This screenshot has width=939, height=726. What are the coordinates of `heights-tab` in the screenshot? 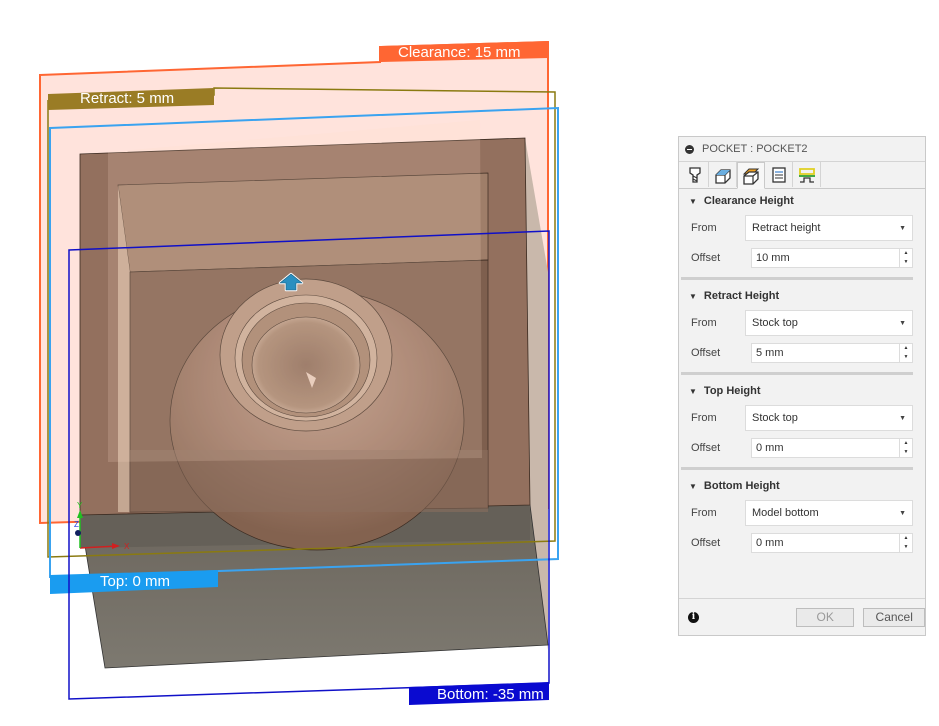 It's located at (751, 175).